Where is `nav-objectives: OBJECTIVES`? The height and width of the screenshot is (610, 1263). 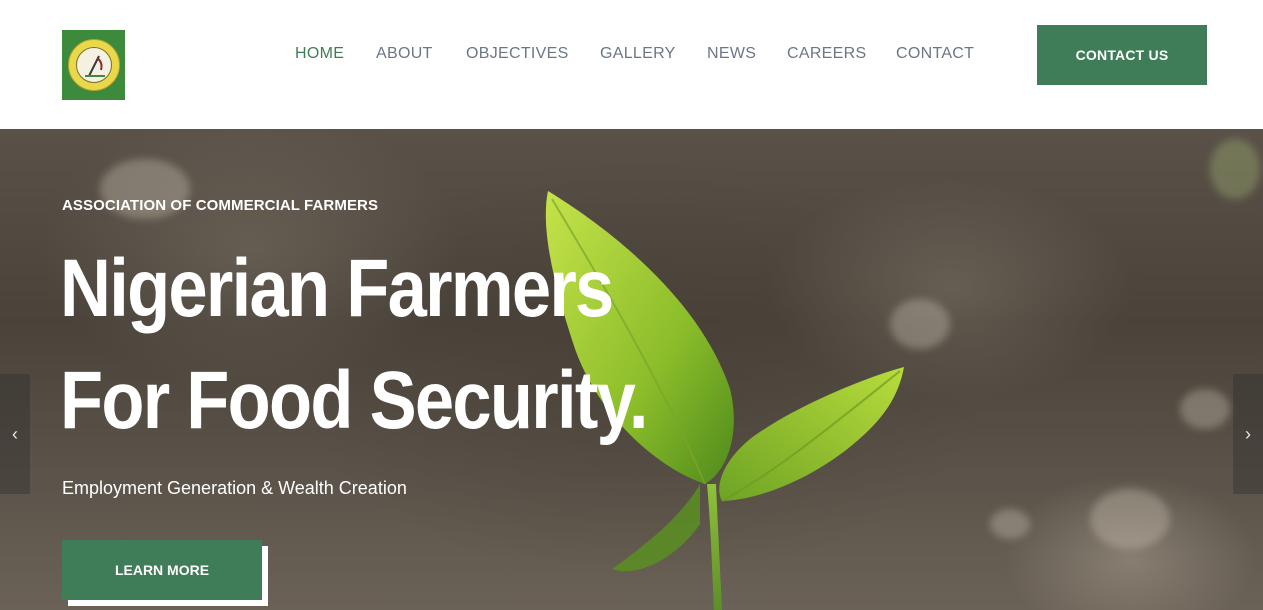 nav-objectives: OBJECTIVES is located at coordinates (517, 54).